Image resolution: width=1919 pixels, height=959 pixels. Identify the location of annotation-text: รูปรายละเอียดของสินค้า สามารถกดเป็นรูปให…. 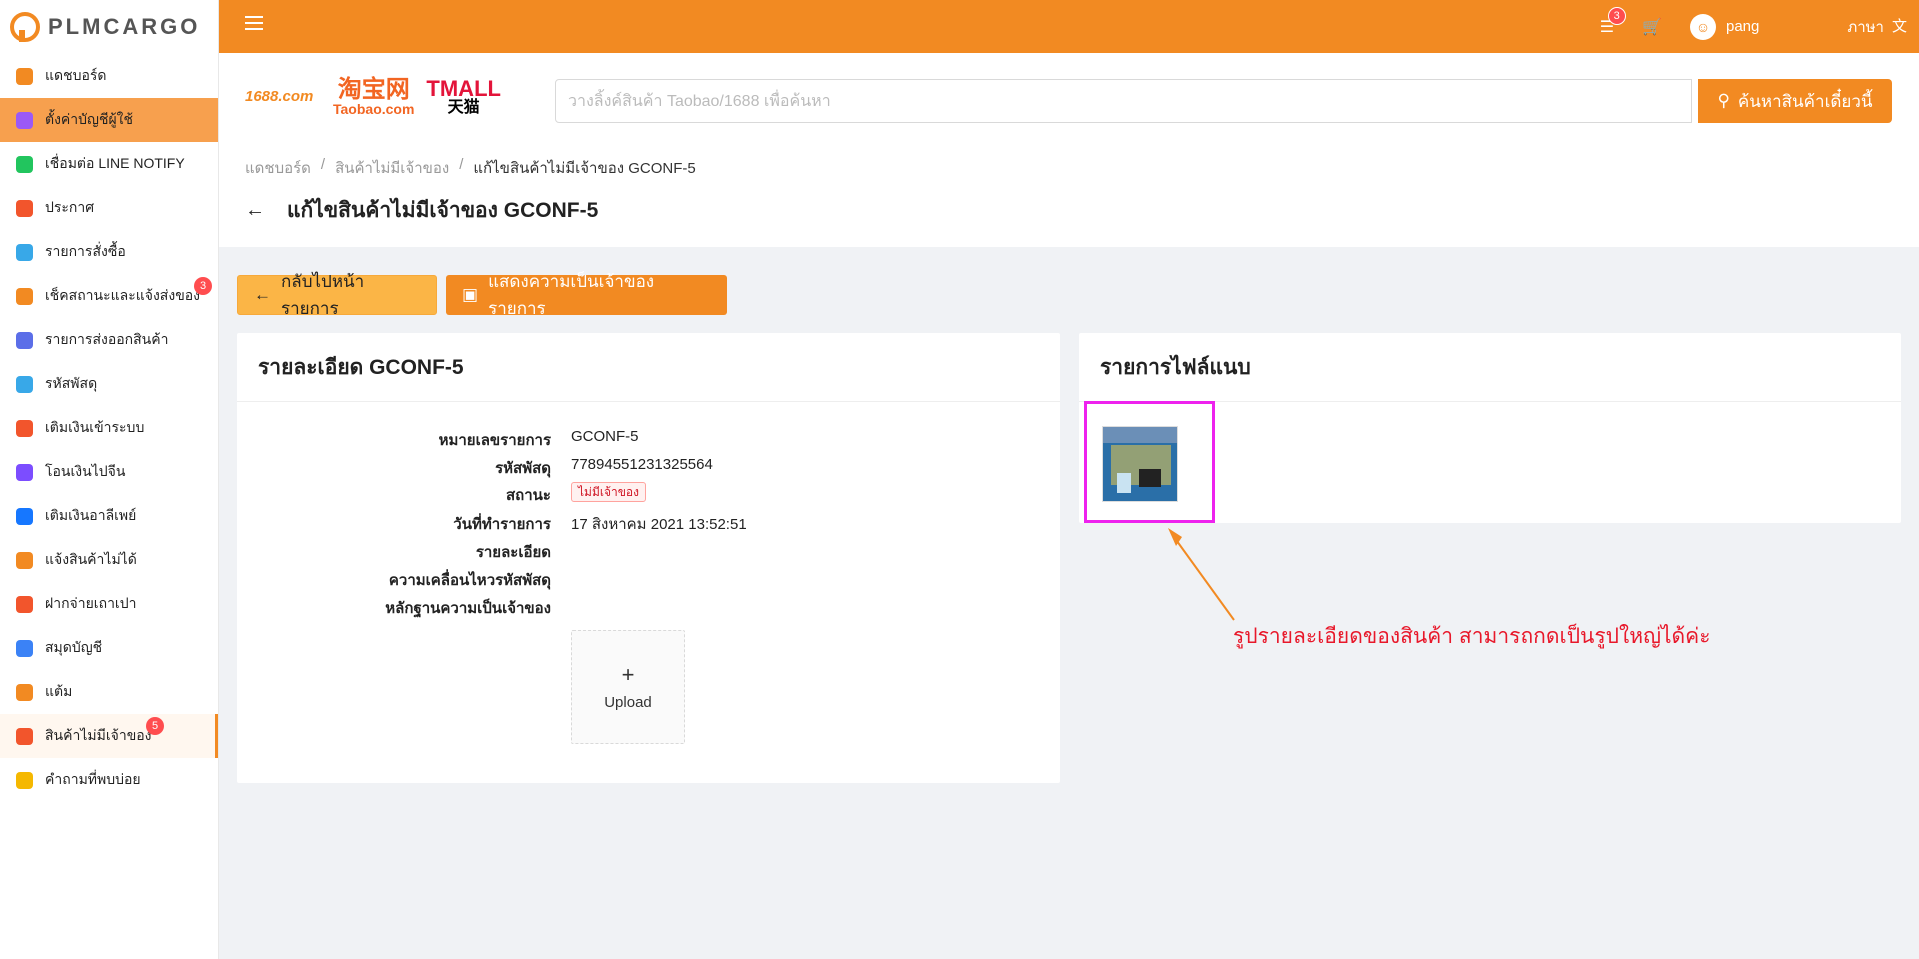
(1472, 636).